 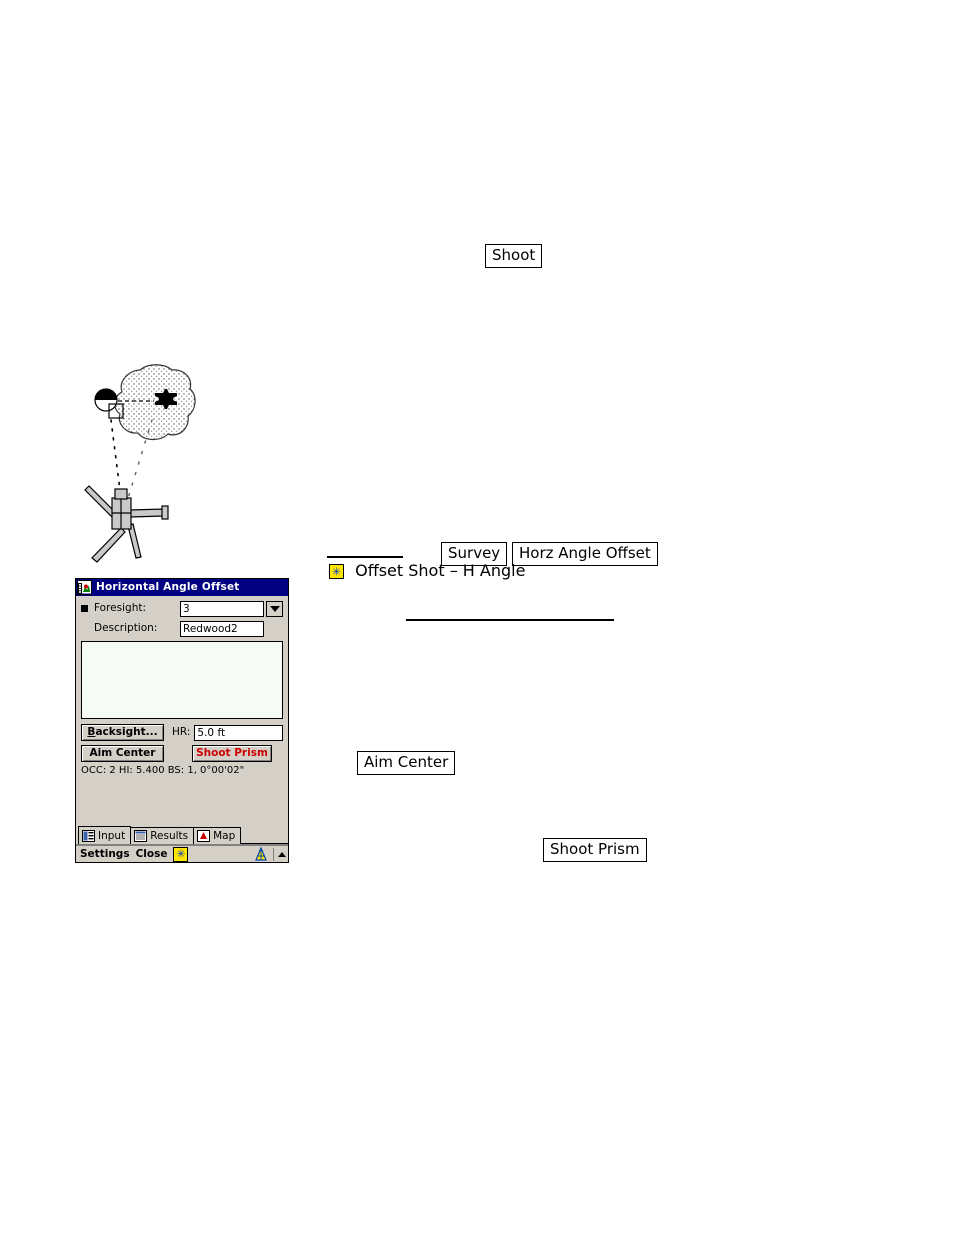 I want to click on menu-path-leading-rule, so click(x=365, y=557).